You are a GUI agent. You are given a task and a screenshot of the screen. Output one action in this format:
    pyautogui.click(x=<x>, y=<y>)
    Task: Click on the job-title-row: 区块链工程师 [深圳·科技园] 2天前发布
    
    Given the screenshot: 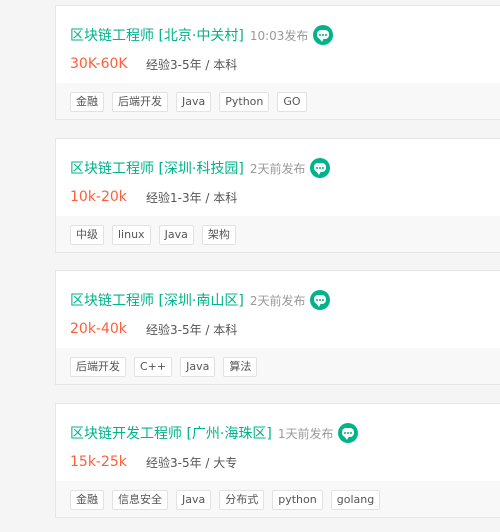 What is the action you would take?
    pyautogui.click(x=200, y=168)
    